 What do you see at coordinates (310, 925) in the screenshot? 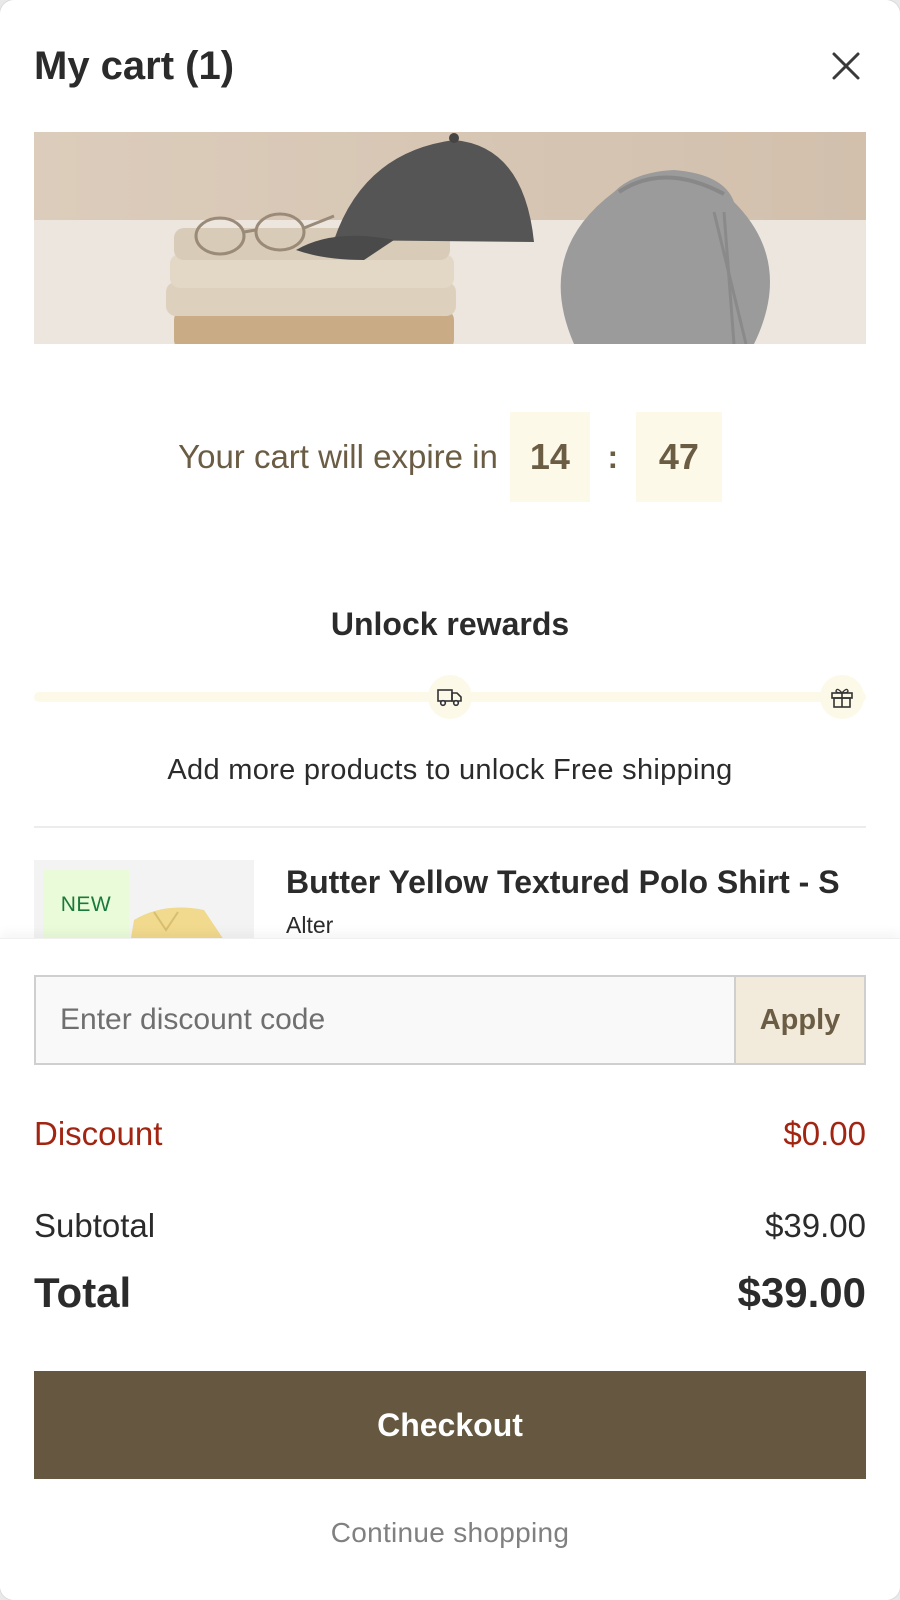
I see `product-brand: Alter` at bounding box center [310, 925].